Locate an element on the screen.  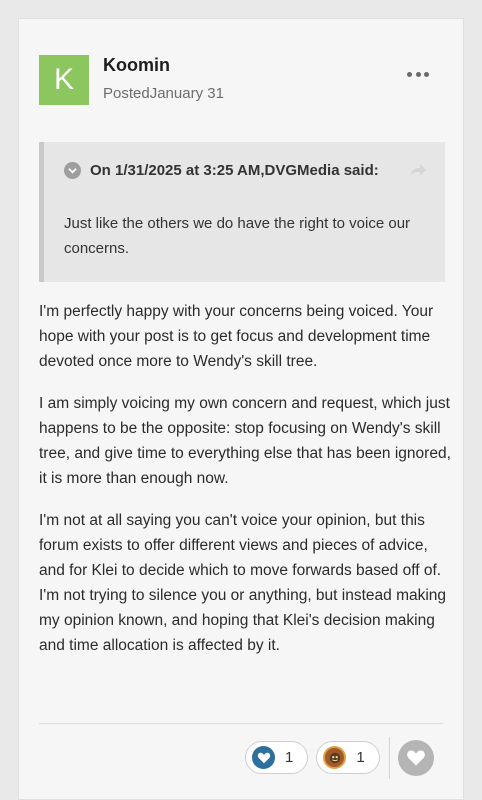
heart-icon is located at coordinates (416, 758).